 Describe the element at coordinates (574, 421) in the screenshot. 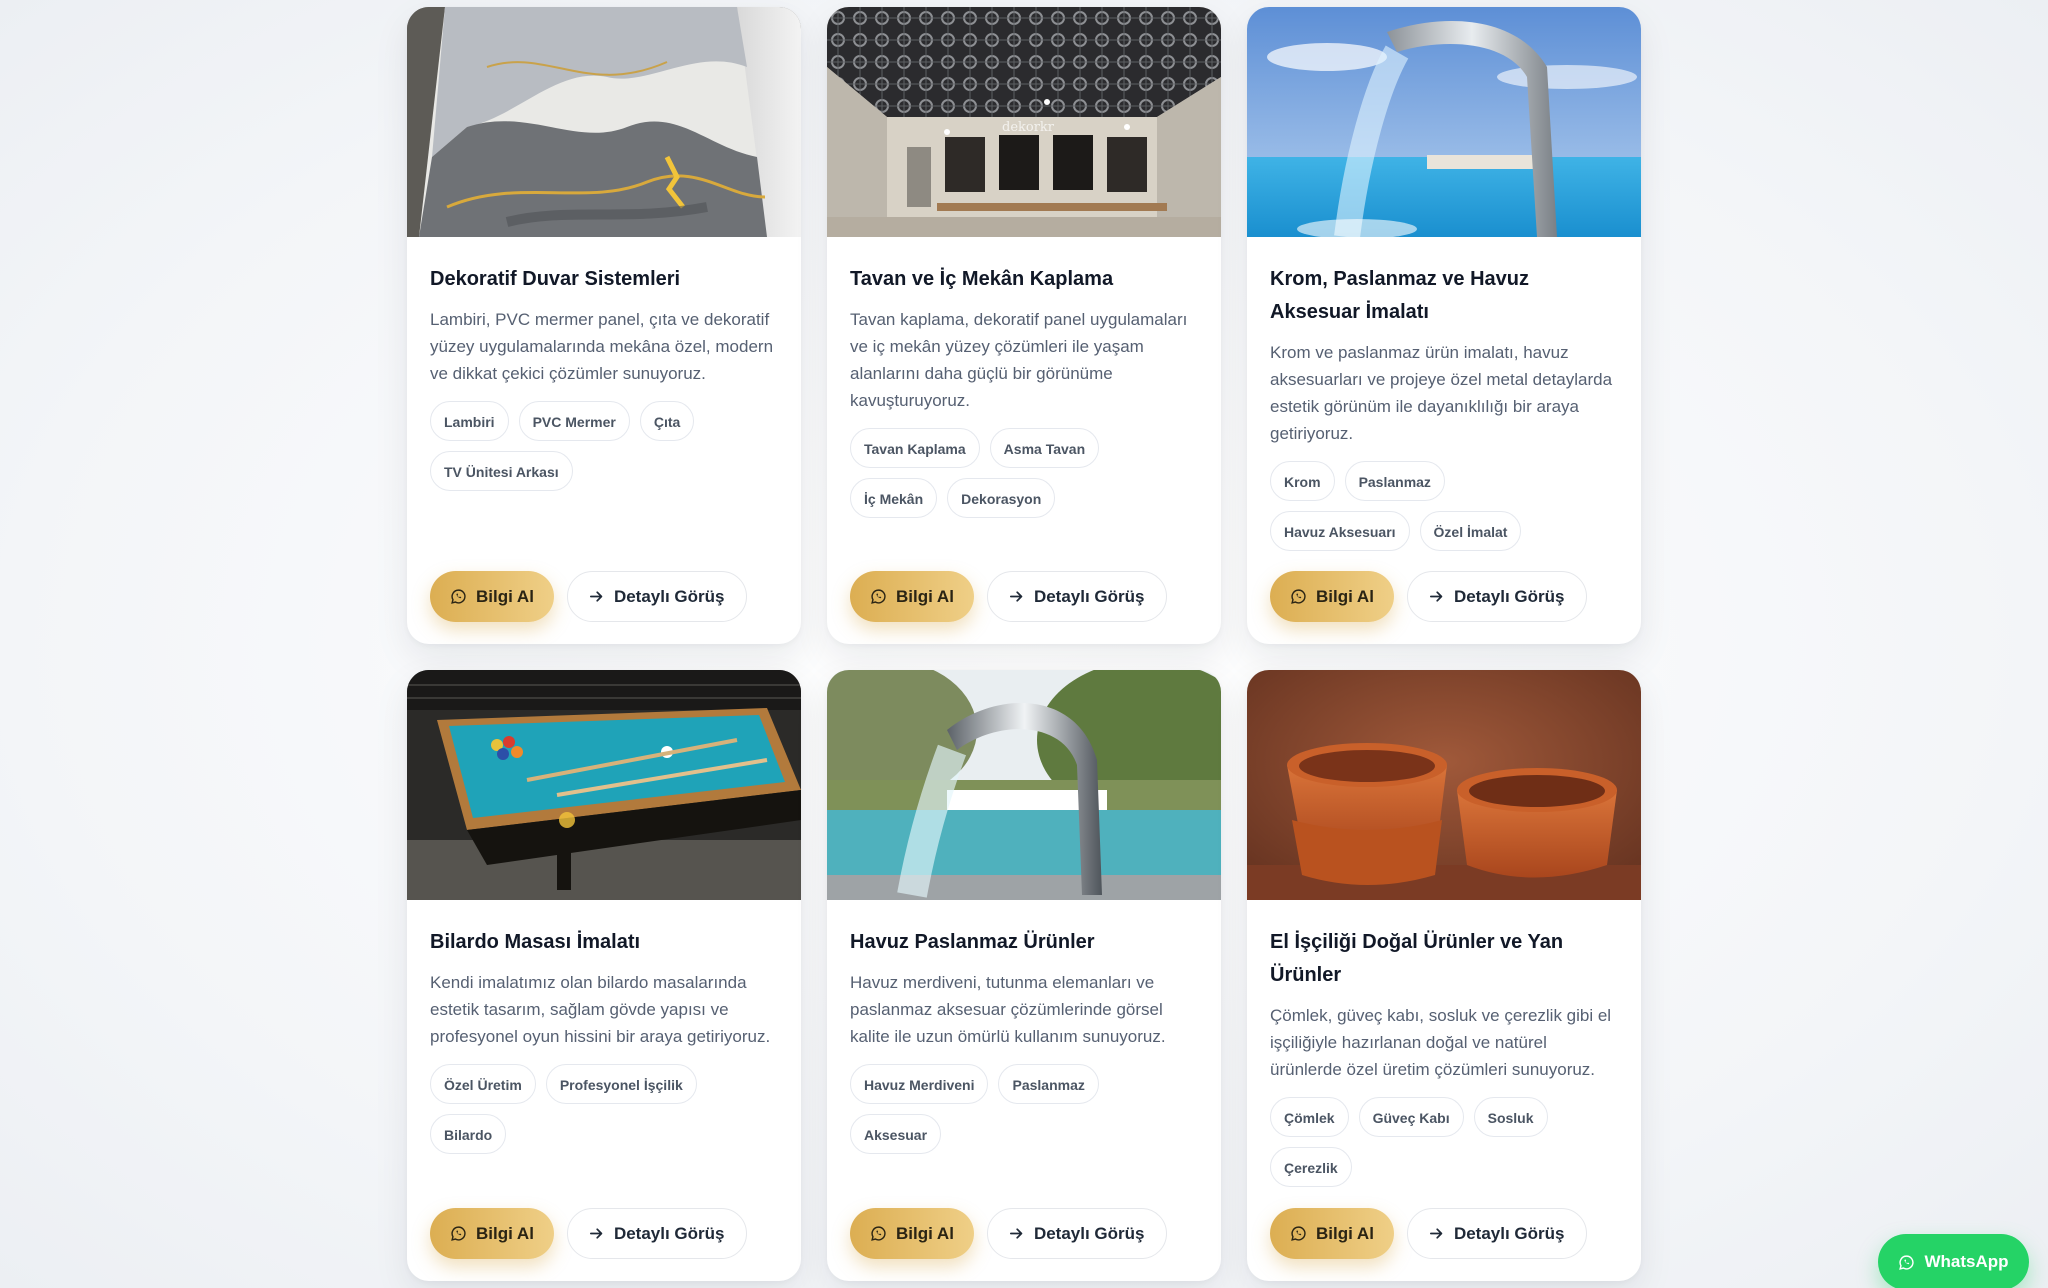

I see `tag: PVC Mermer` at that location.